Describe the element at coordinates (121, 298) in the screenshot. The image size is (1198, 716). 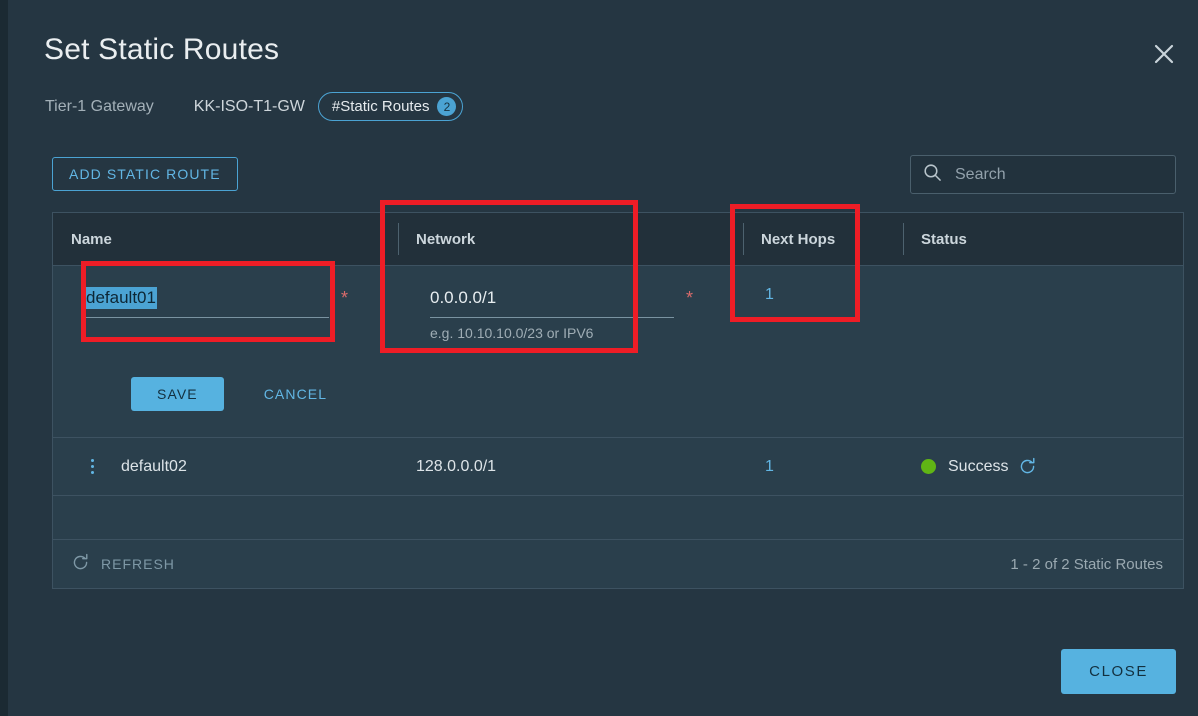
I see `name-input-value: default01` at that location.